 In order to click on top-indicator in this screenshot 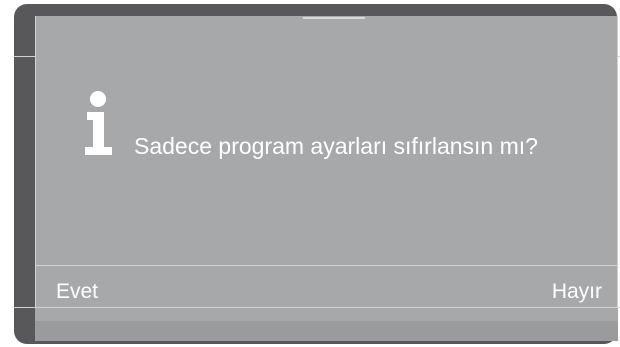, I will do `click(334, 18)`.